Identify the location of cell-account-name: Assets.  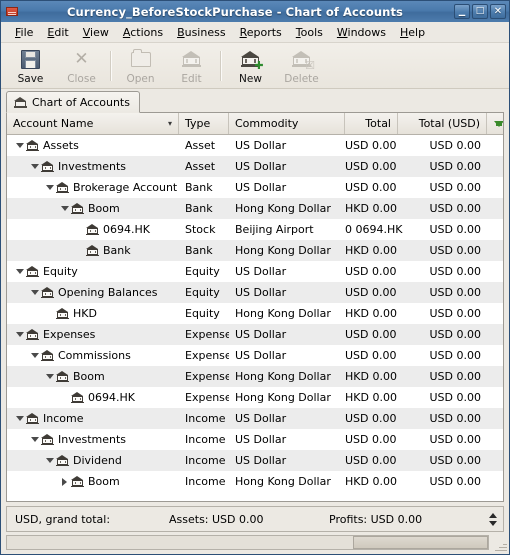
(93, 145).